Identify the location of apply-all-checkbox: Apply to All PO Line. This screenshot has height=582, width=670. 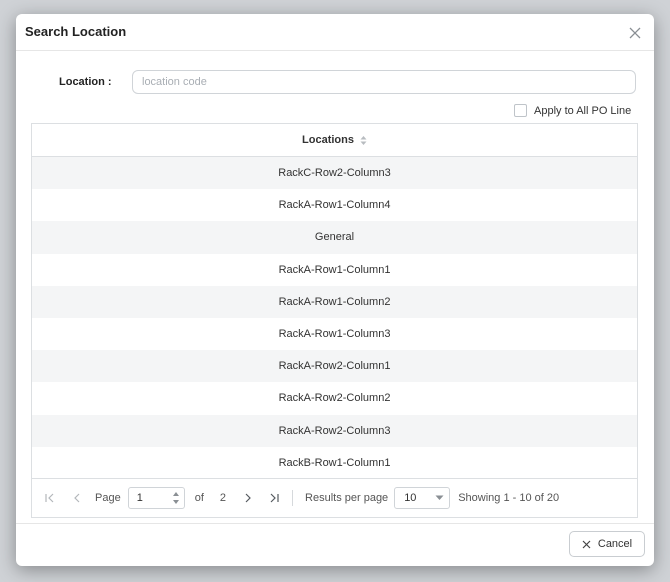
(572, 110).